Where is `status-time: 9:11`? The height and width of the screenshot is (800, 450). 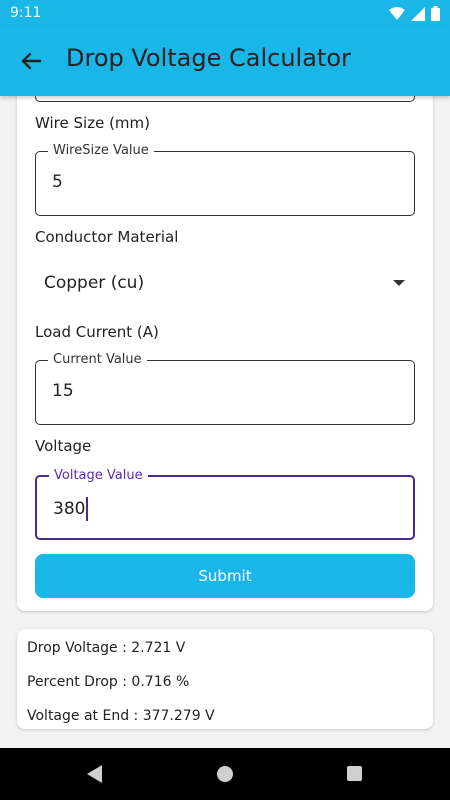
status-time: 9:11 is located at coordinates (26, 13).